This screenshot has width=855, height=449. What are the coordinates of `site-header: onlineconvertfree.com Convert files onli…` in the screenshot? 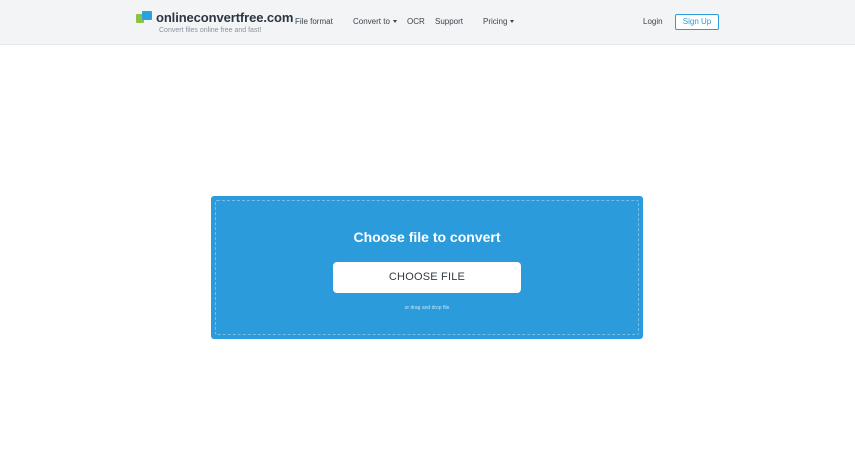 It's located at (427, 22).